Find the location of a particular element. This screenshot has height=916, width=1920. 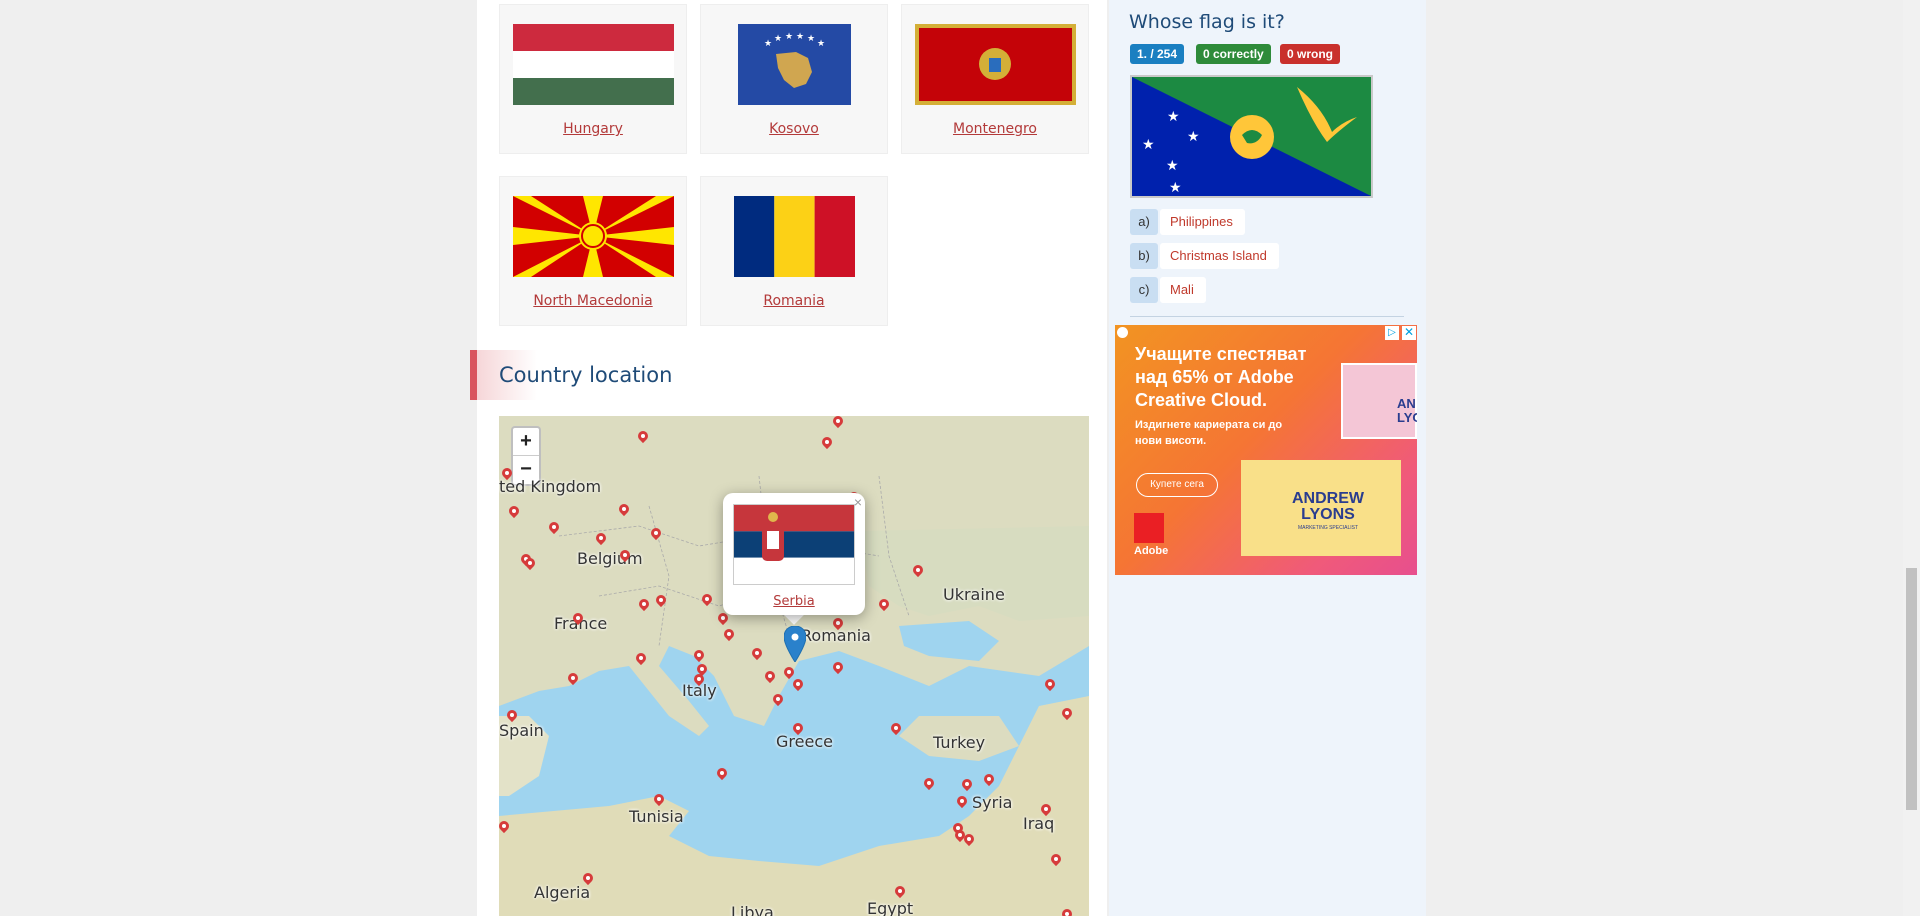

flag-link-north-macedonia: North Macedonia is located at coordinates (593, 301).